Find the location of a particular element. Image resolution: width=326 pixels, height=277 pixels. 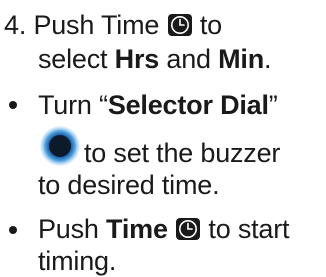

step-4-line-1: 4. Push Time to is located at coordinates (113, 25).